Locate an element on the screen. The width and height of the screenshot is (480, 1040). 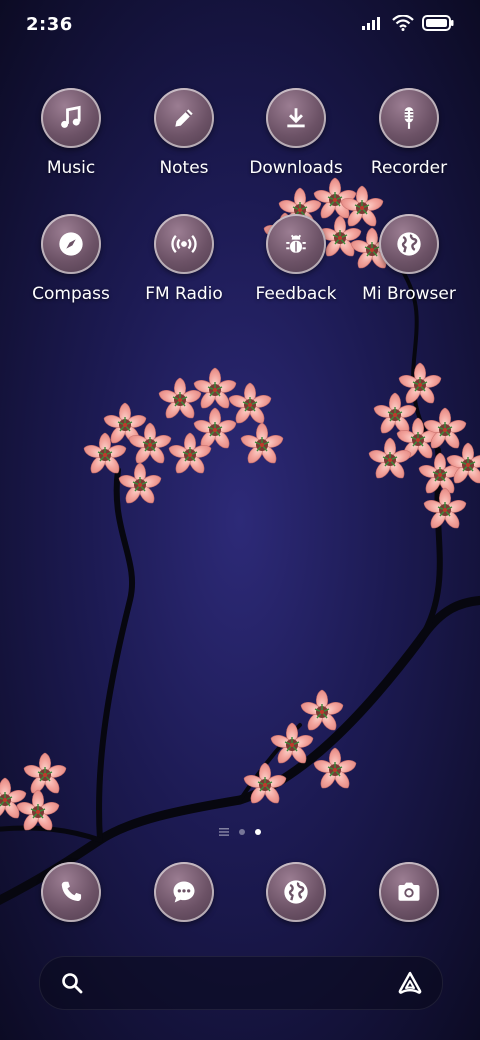
dock is located at coordinates (240, 894).